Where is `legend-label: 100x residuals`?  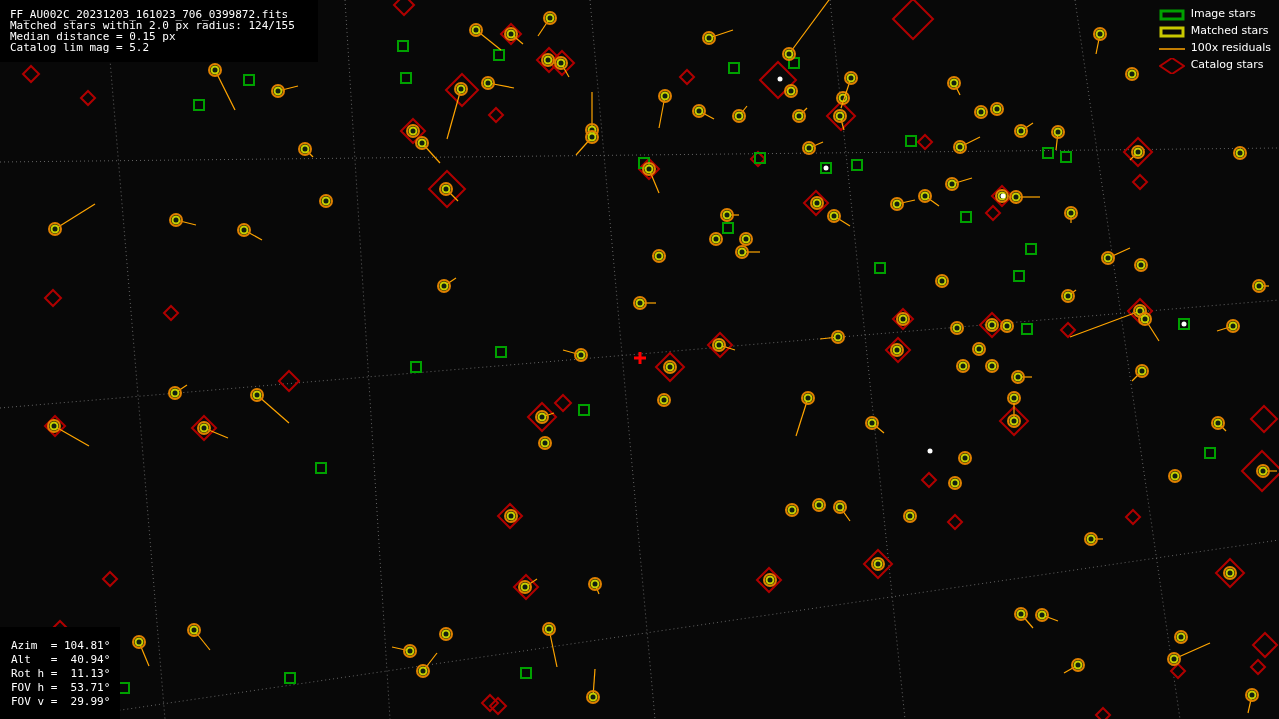
legend-label: 100x residuals is located at coordinates (1230, 48).